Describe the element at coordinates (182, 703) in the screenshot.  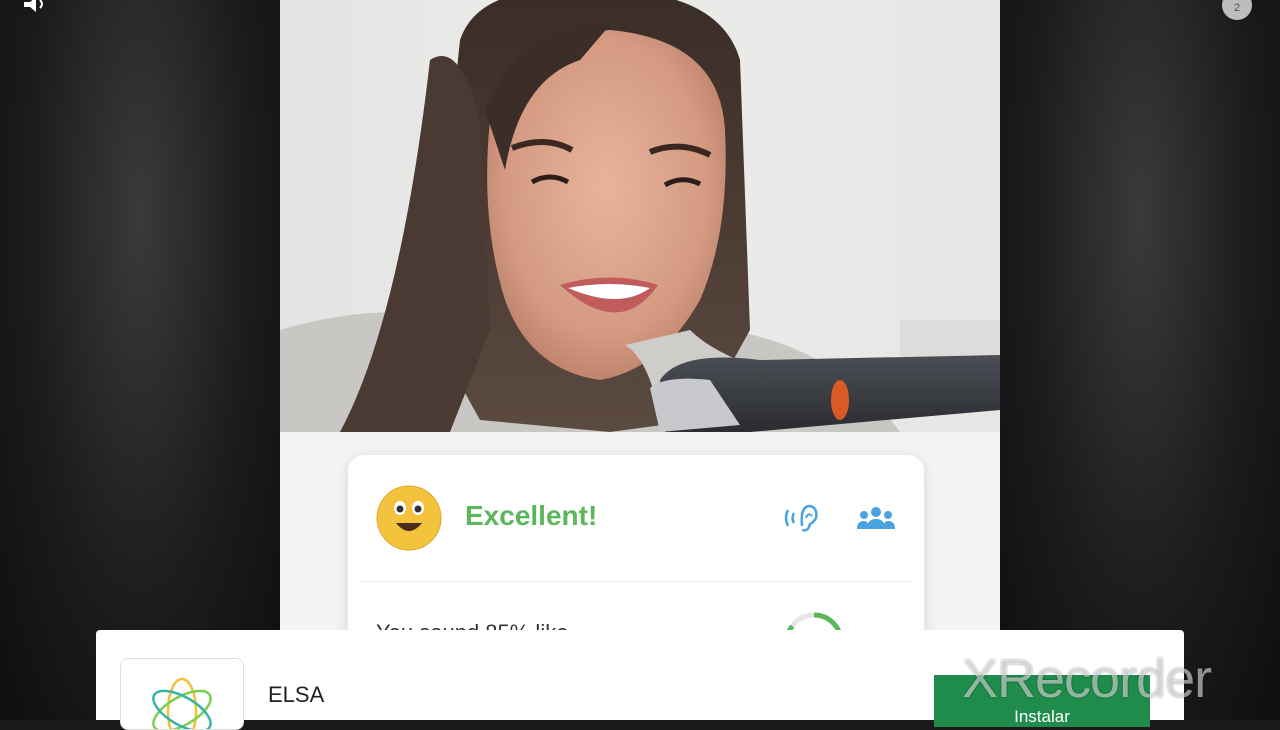
I see `elsa-logo-icon` at that location.